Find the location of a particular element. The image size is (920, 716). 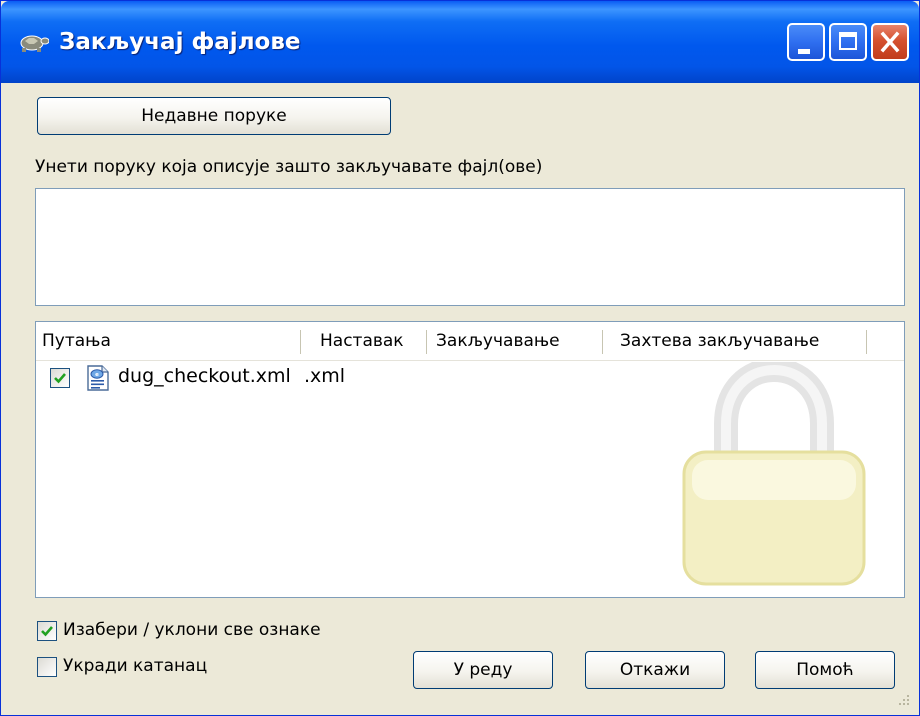

column-header-locking: Закључавање is located at coordinates (498, 341).